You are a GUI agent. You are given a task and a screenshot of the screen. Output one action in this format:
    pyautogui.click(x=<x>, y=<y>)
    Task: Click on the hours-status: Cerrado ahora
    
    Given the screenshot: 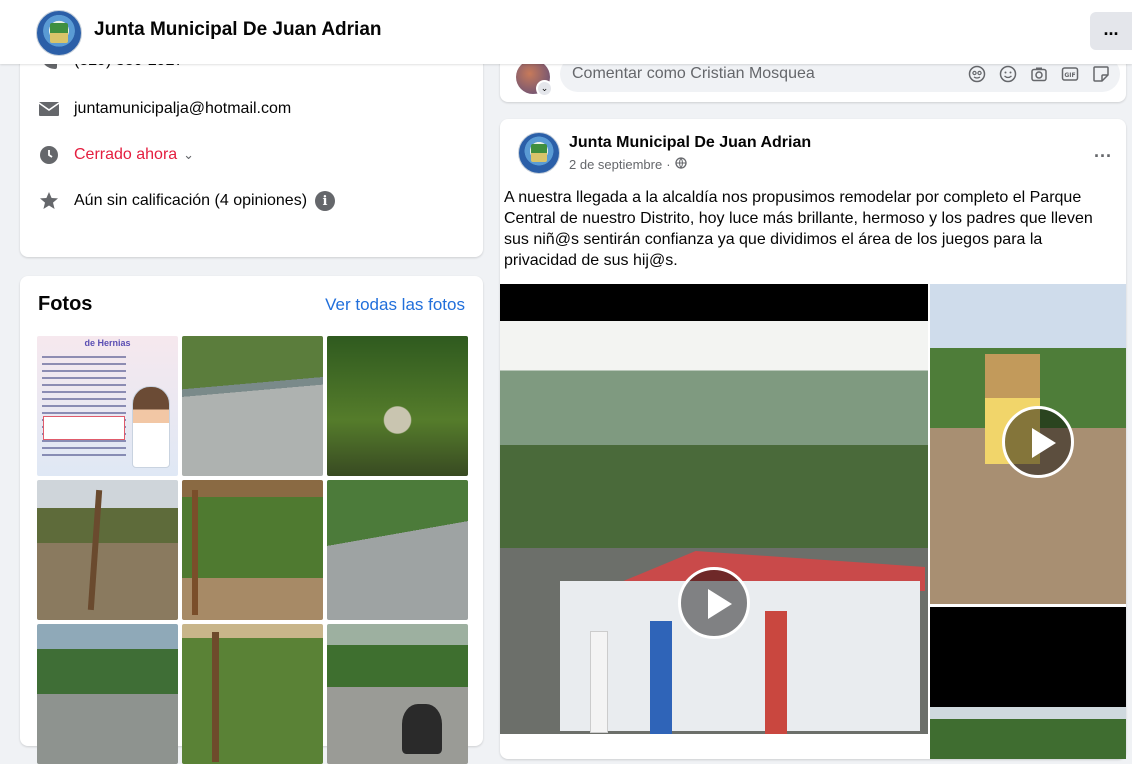 What is the action you would take?
    pyautogui.click(x=125, y=155)
    